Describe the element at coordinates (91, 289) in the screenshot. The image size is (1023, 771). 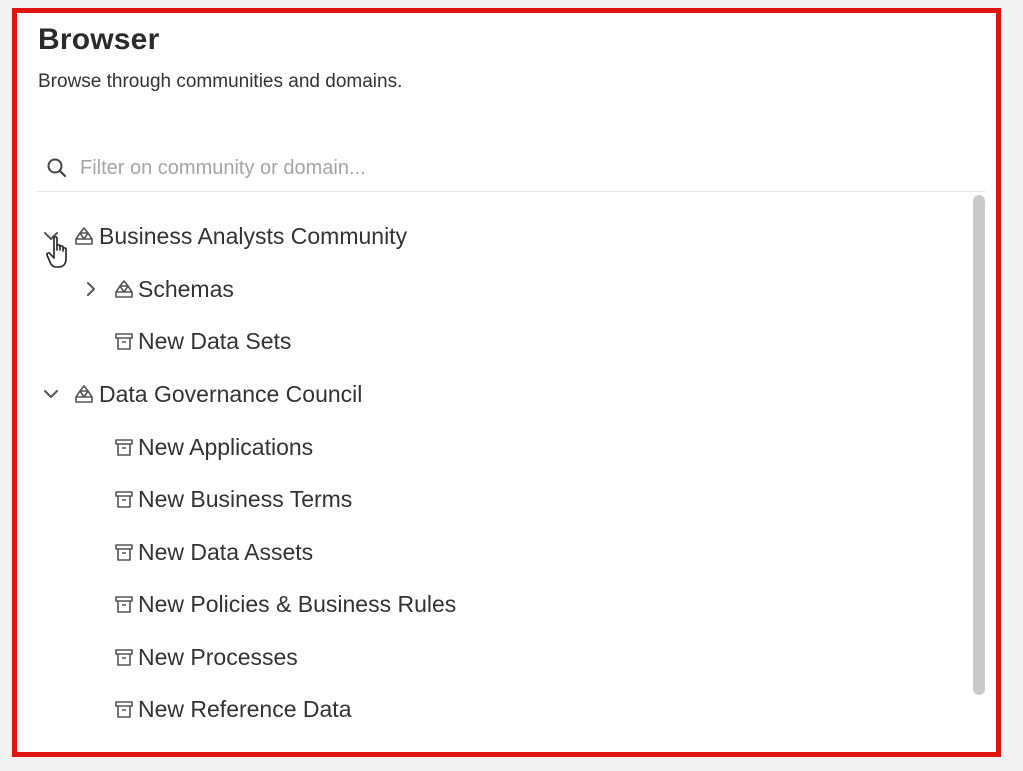
I see `chevron-right-icon` at that location.